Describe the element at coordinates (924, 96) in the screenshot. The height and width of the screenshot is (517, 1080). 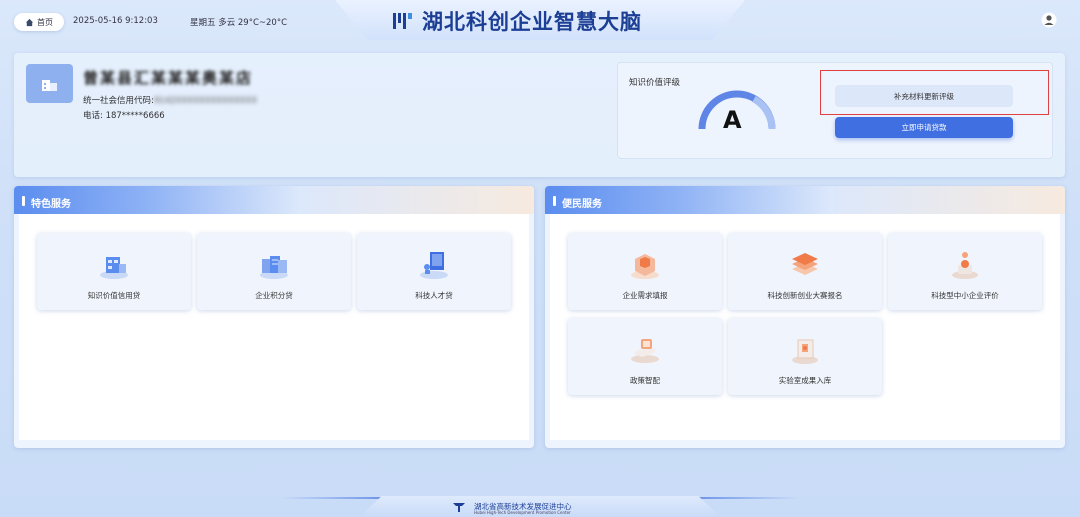
I see `supplement-materials-button: 补充材料更新评级` at that location.